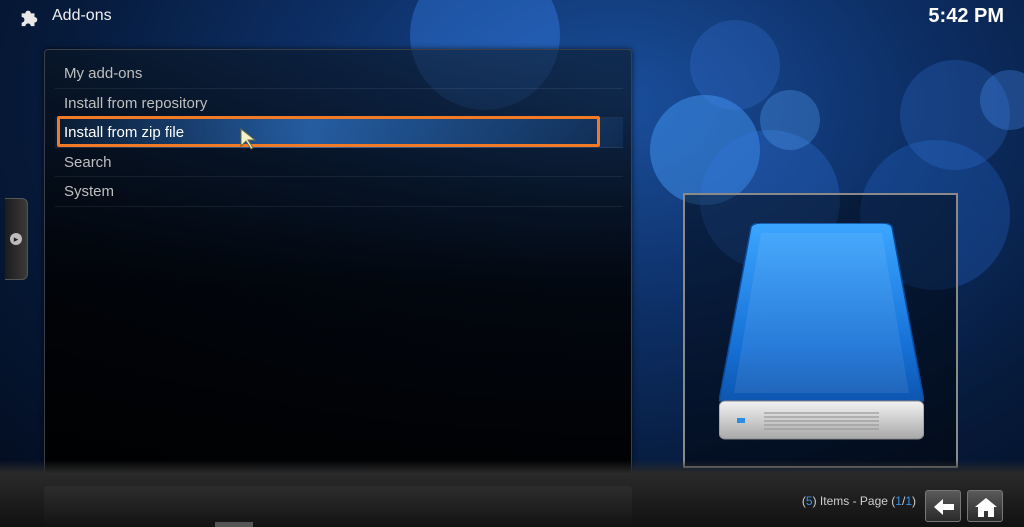 The width and height of the screenshot is (1024, 527). I want to click on side-menu-tab: ▸, so click(16, 239).